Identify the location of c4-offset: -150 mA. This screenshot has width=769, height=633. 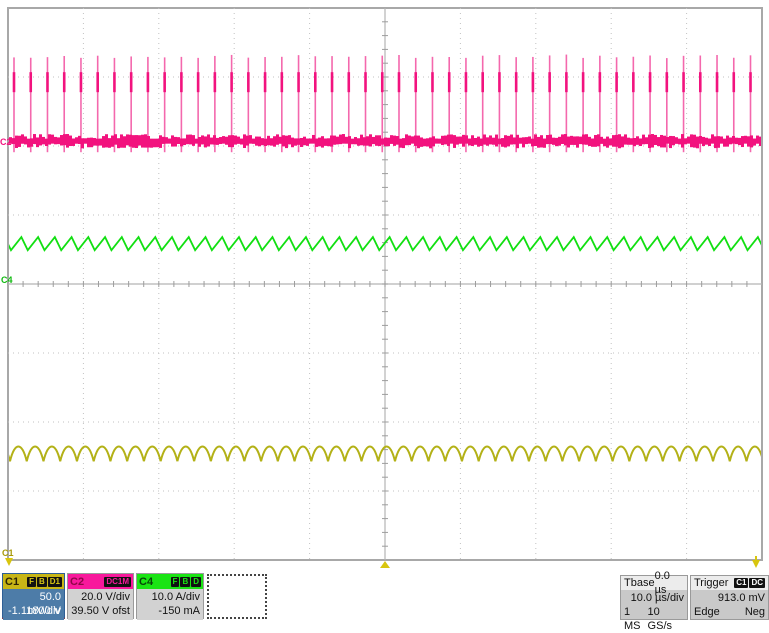
(179, 611).